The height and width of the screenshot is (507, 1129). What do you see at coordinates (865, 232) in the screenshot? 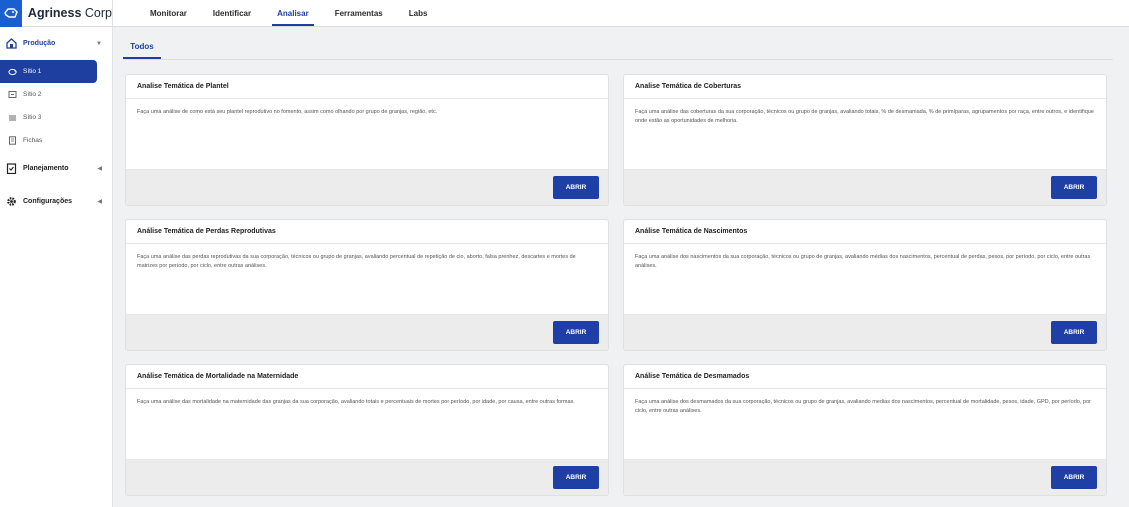
I see `card-title: Análise Temática de Nascimentos` at bounding box center [865, 232].